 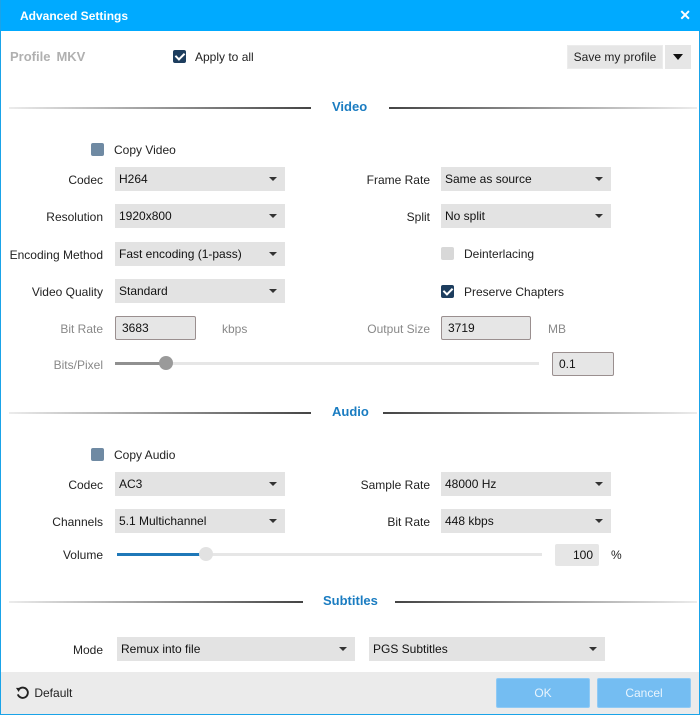 I want to click on video-quality-value: Standard, so click(x=143, y=291).